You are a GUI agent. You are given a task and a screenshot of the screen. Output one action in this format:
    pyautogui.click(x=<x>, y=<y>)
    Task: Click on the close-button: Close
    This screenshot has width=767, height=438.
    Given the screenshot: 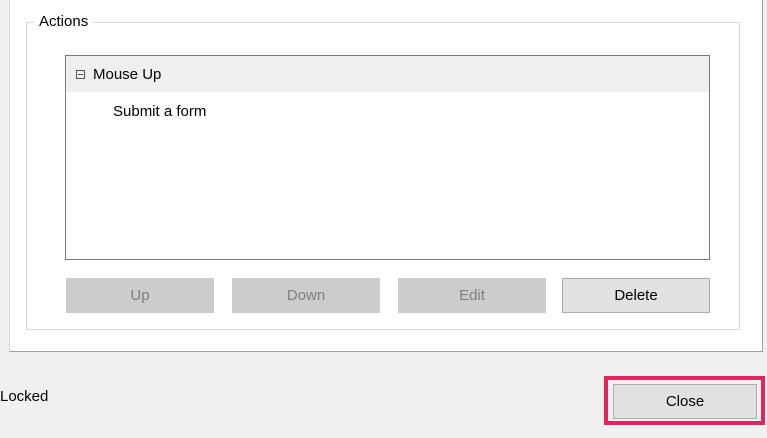 What is the action you would take?
    pyautogui.click(x=685, y=401)
    